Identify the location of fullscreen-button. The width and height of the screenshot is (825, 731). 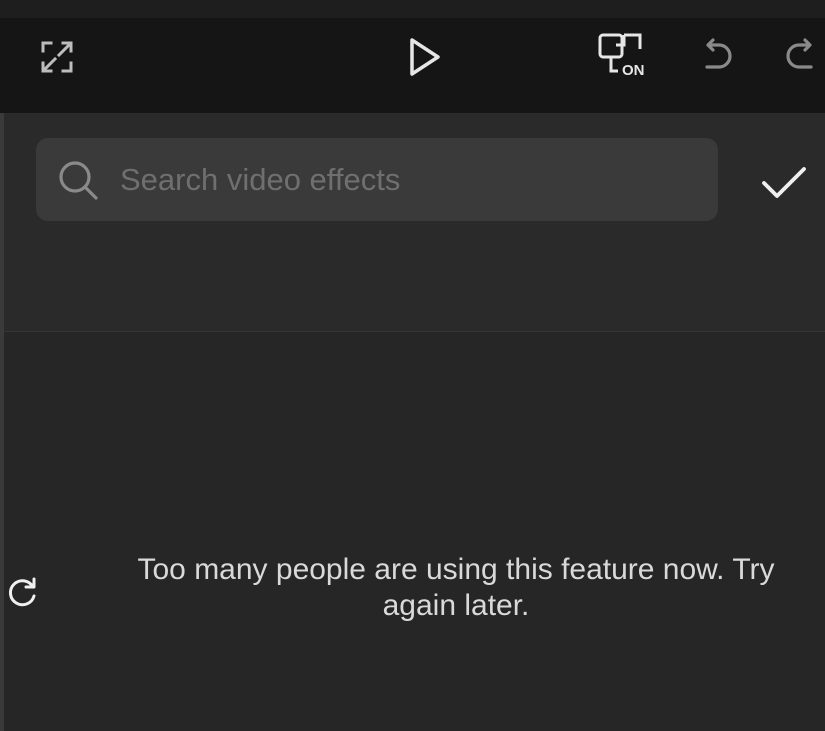
(57, 57).